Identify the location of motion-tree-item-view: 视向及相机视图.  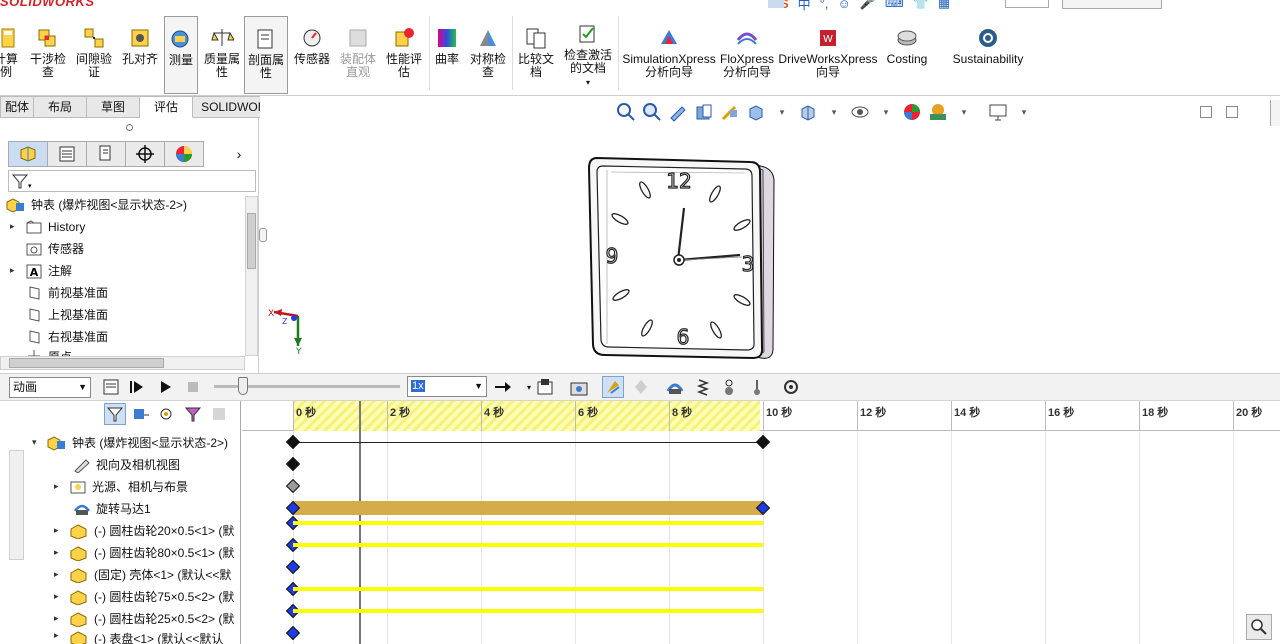
(119, 464).